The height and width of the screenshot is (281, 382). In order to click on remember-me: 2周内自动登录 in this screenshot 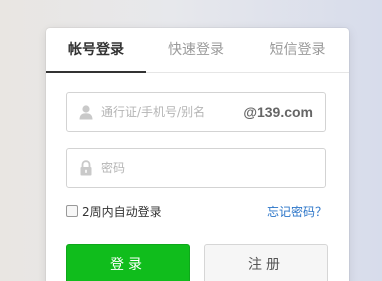, I will do `click(114, 212)`.